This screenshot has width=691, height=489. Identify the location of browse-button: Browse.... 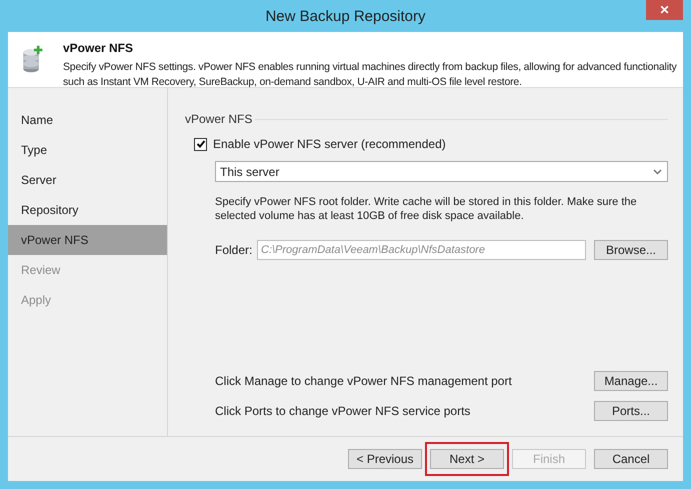
(631, 250).